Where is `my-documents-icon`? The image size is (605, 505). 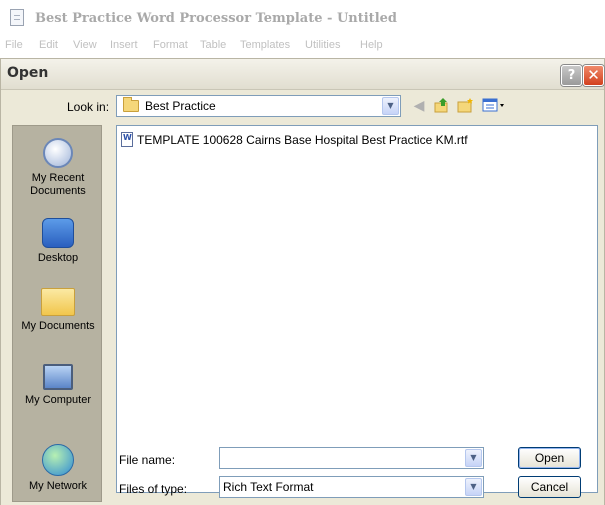
my-documents-icon is located at coordinates (58, 302).